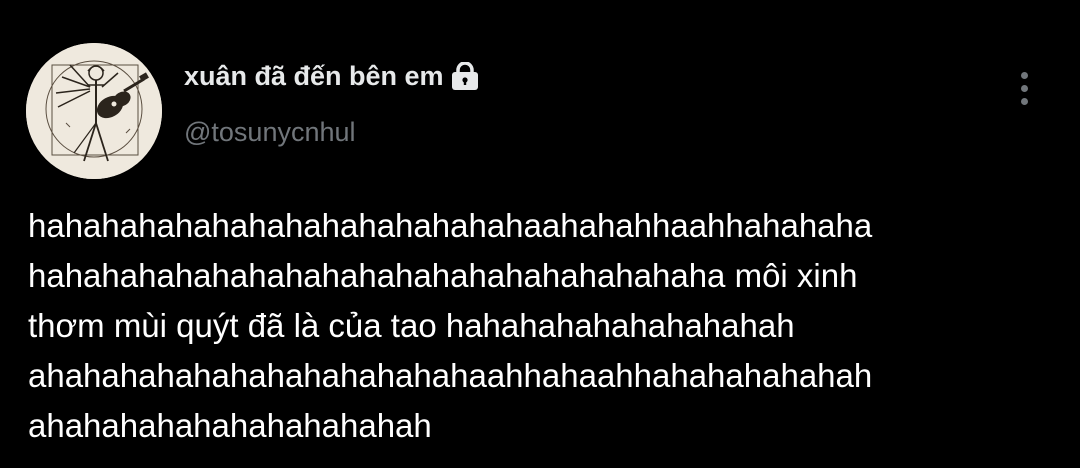 Image resolution: width=1080 pixels, height=468 pixels. I want to click on lock-icon, so click(465, 76).